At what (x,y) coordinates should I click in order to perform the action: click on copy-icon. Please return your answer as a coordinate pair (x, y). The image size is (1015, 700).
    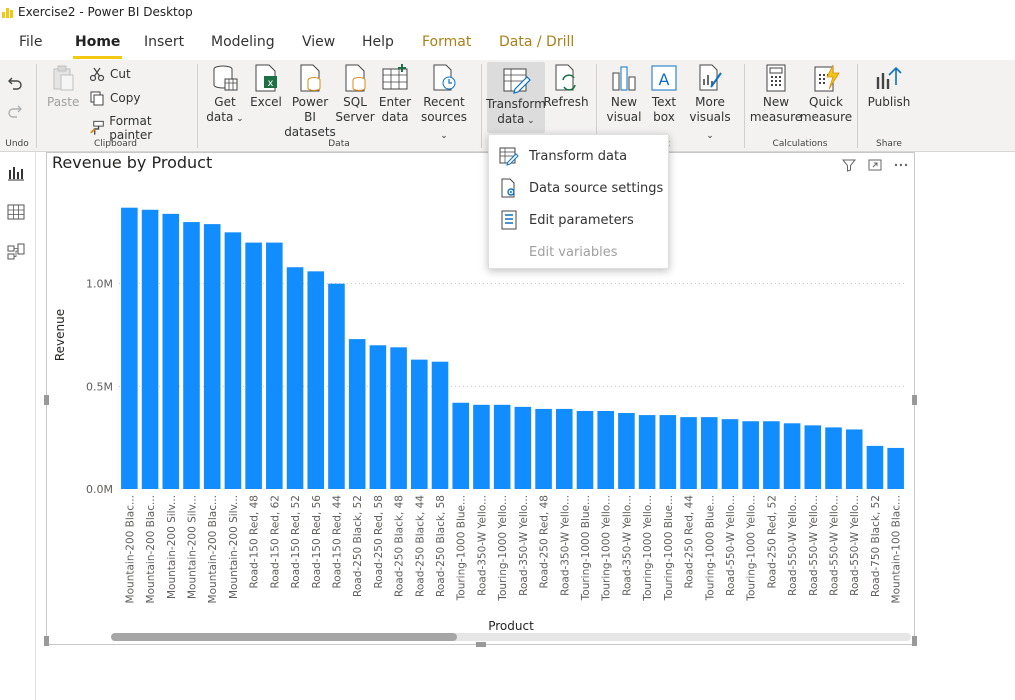
    Looking at the image, I should click on (97, 98).